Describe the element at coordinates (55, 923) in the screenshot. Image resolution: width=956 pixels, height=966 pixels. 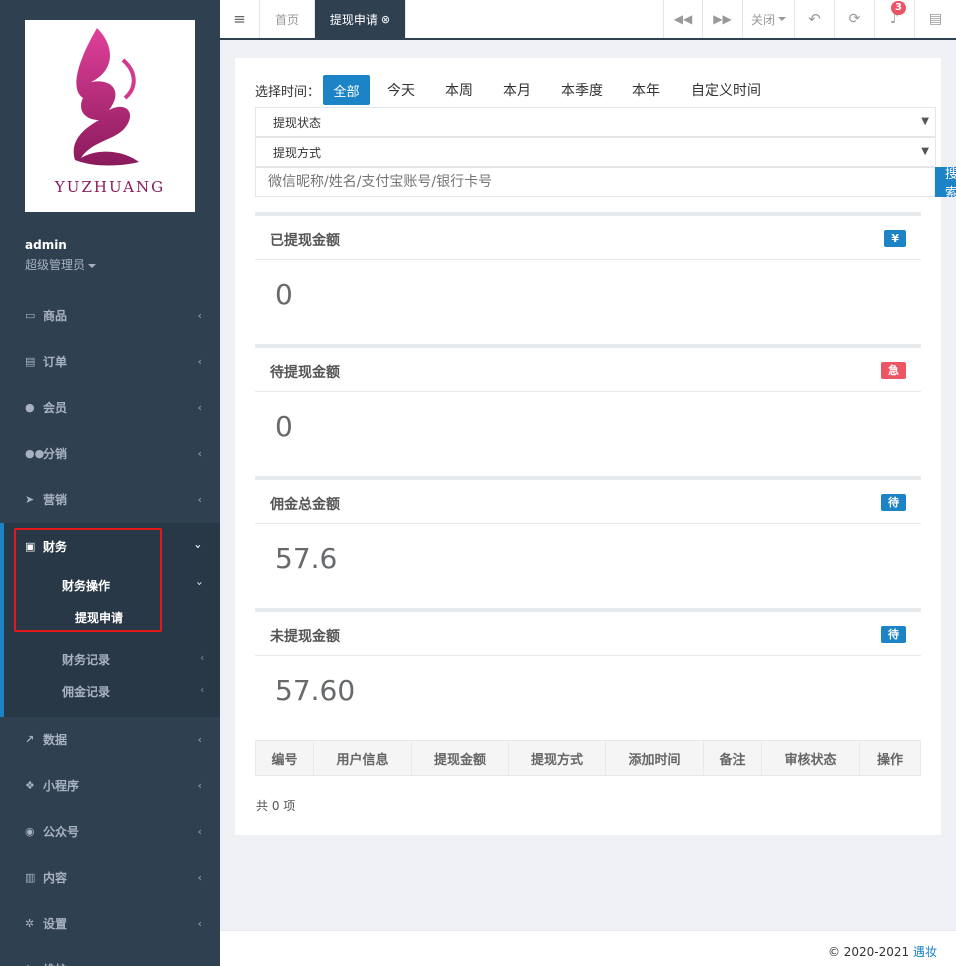
I see `sidebar-item-label: 设置` at that location.